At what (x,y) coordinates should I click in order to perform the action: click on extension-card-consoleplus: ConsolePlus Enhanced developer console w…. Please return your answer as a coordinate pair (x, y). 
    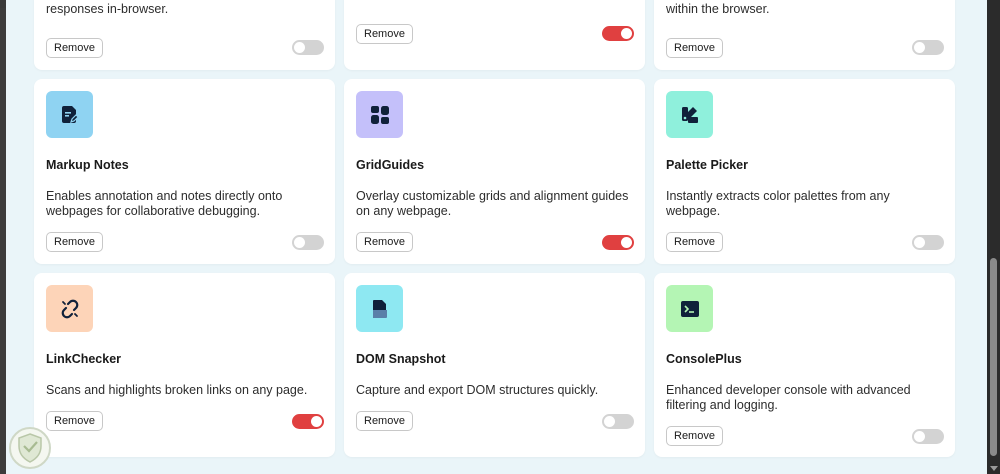
    Looking at the image, I should click on (804, 365).